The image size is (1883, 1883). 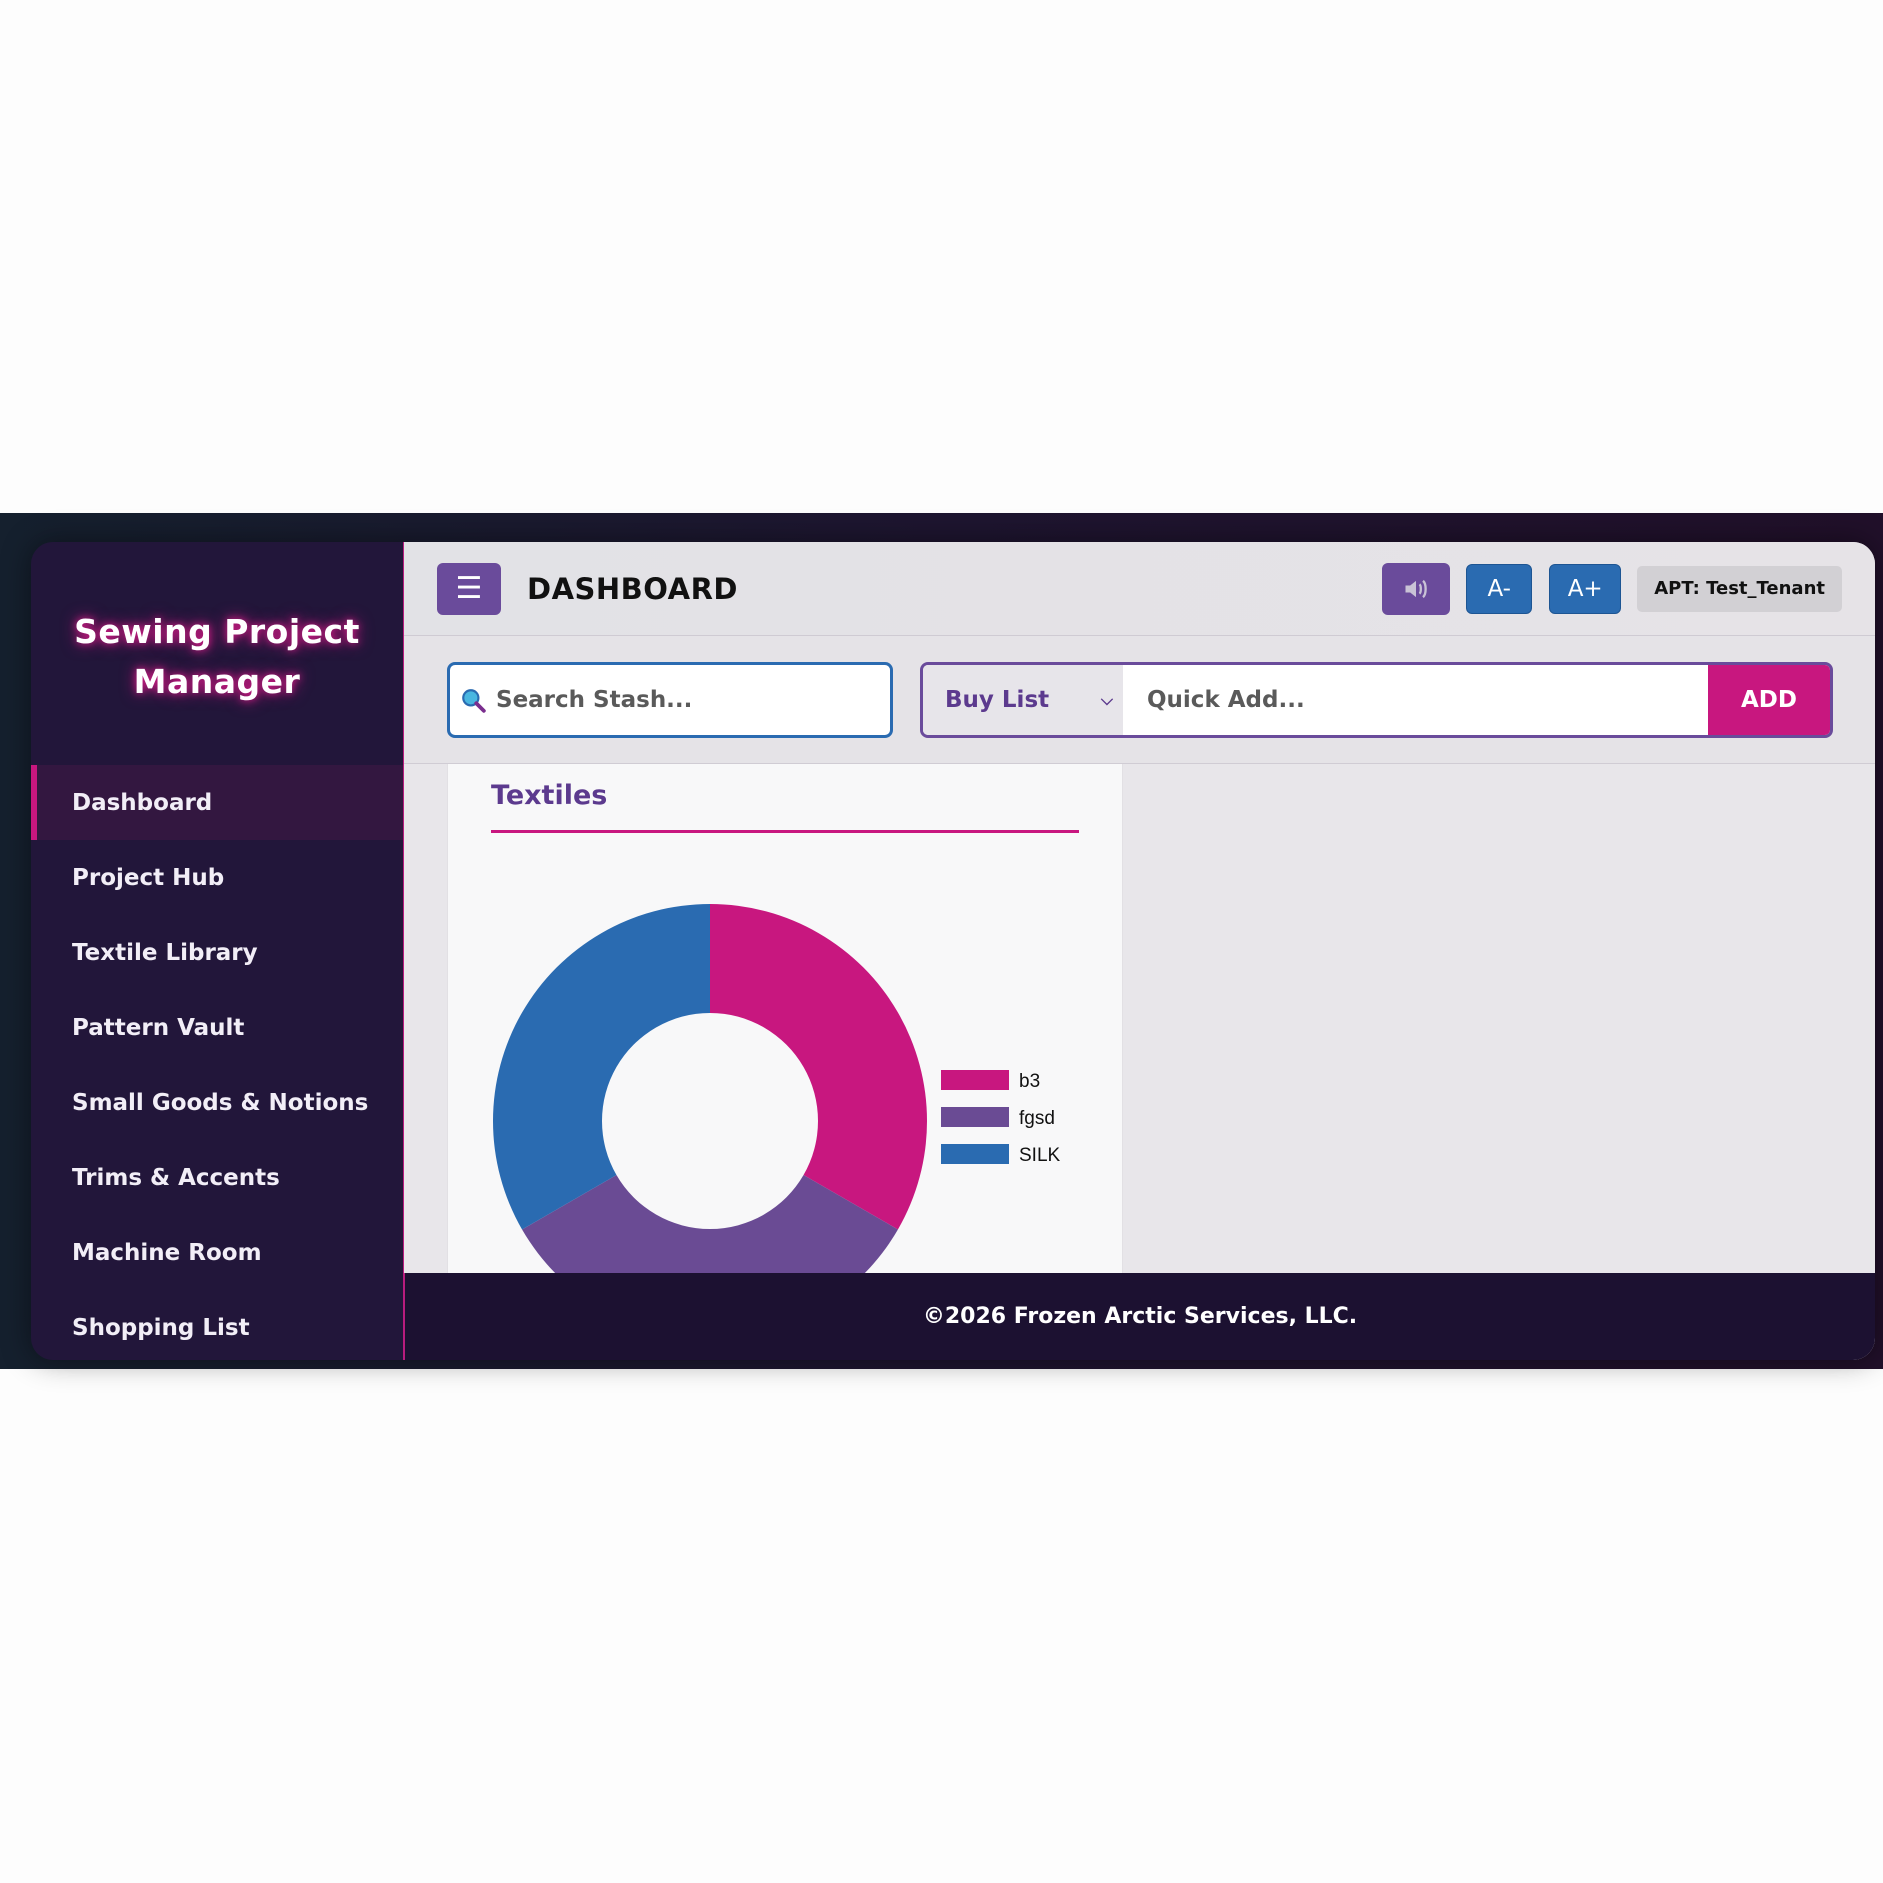 What do you see at coordinates (1499, 588) in the screenshot?
I see `font-decrease-button: A-` at bounding box center [1499, 588].